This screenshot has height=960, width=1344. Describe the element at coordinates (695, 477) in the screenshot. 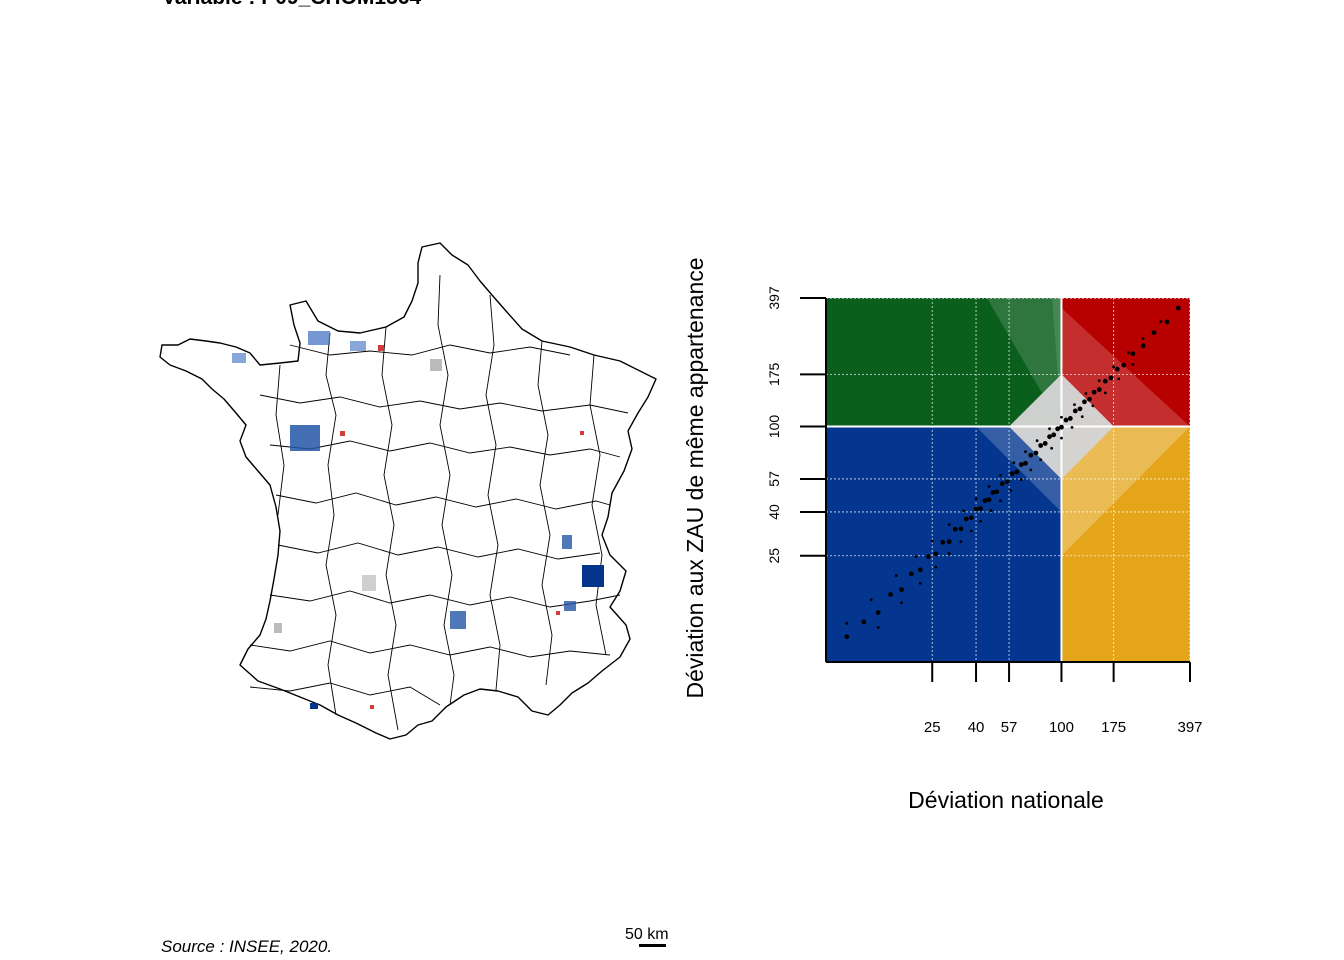

I see `y-axis-label: Déviation aux ZAU de même appartenance` at that location.